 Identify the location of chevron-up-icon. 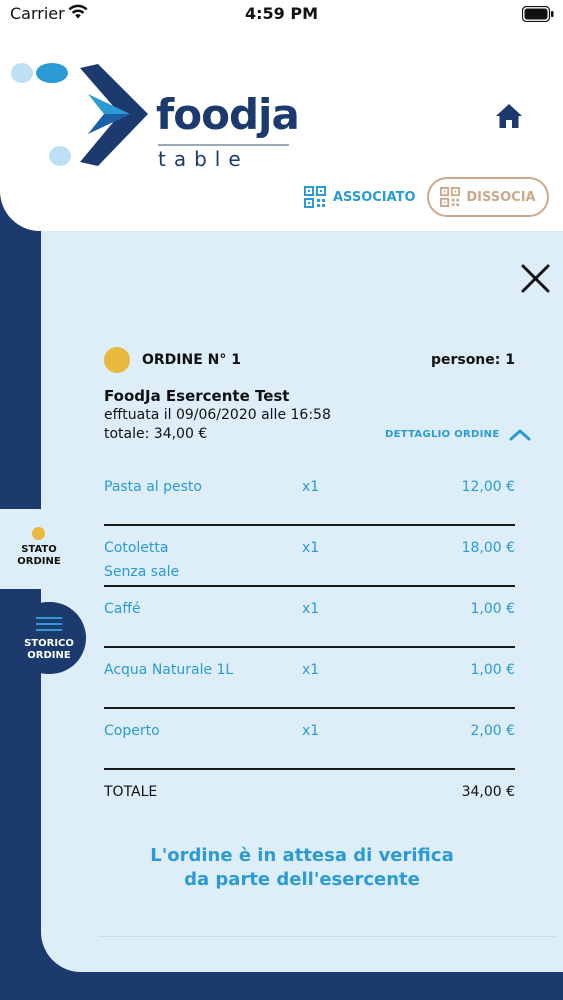
(520, 435).